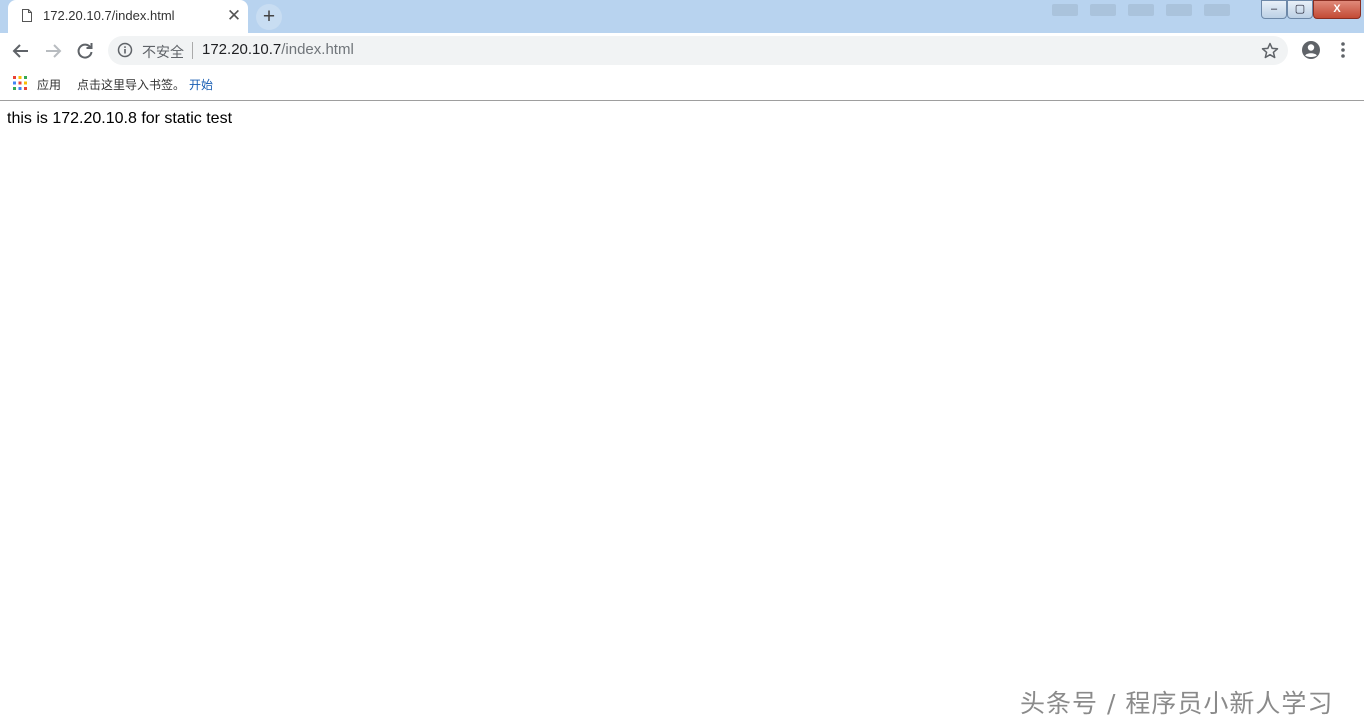 The width and height of the screenshot is (1364, 724). What do you see at coordinates (1343, 50) in the screenshot?
I see `menu-dots-icon` at bounding box center [1343, 50].